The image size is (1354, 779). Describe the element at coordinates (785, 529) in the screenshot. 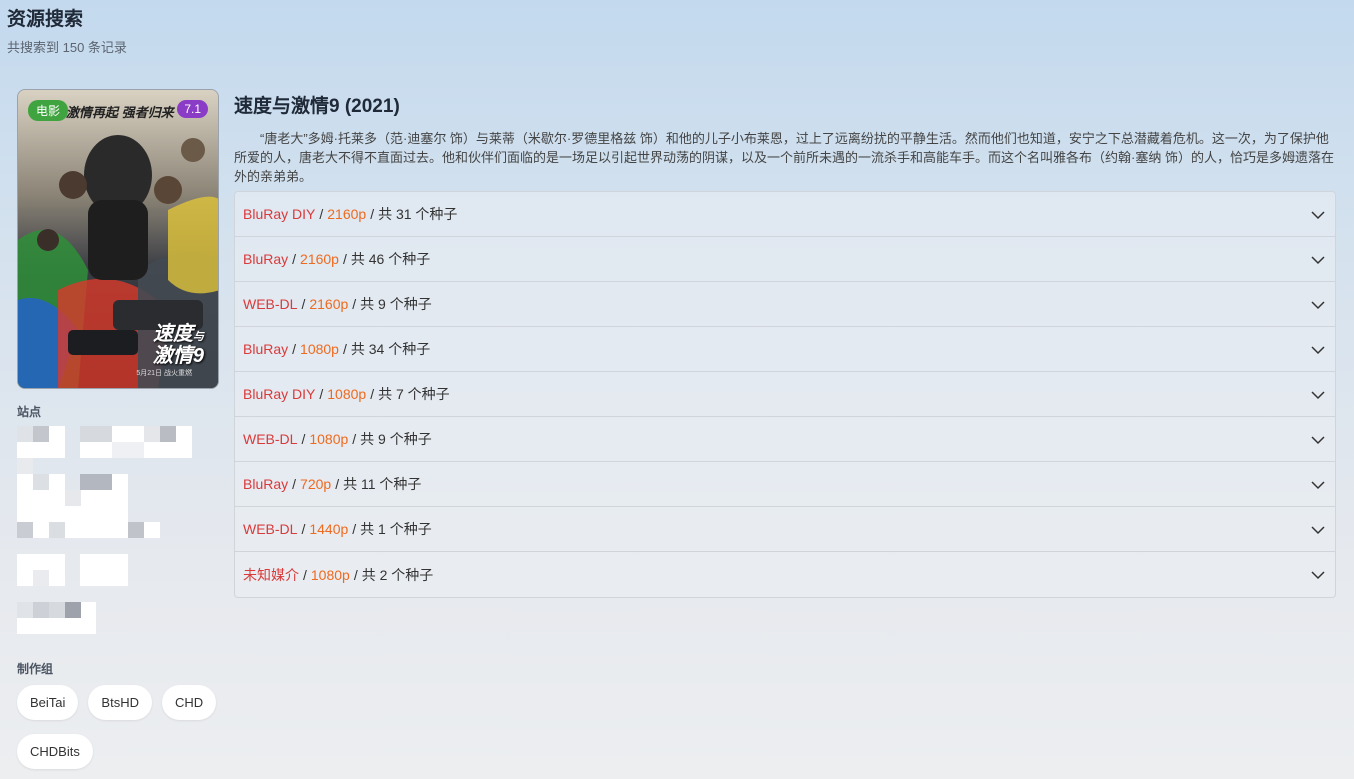

I see `release-row: WEB-DL/1440p / 共 1 个种子` at that location.